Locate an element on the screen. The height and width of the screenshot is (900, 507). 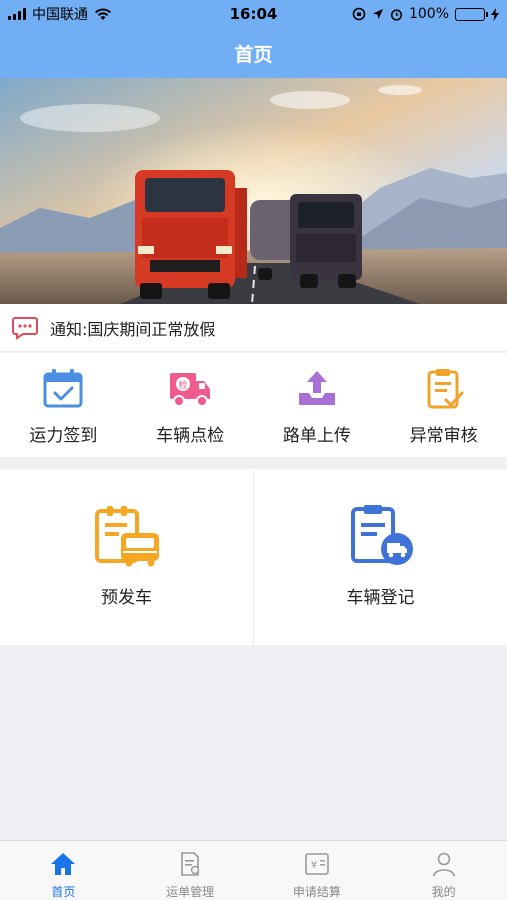
charging-icon is located at coordinates (495, 14).